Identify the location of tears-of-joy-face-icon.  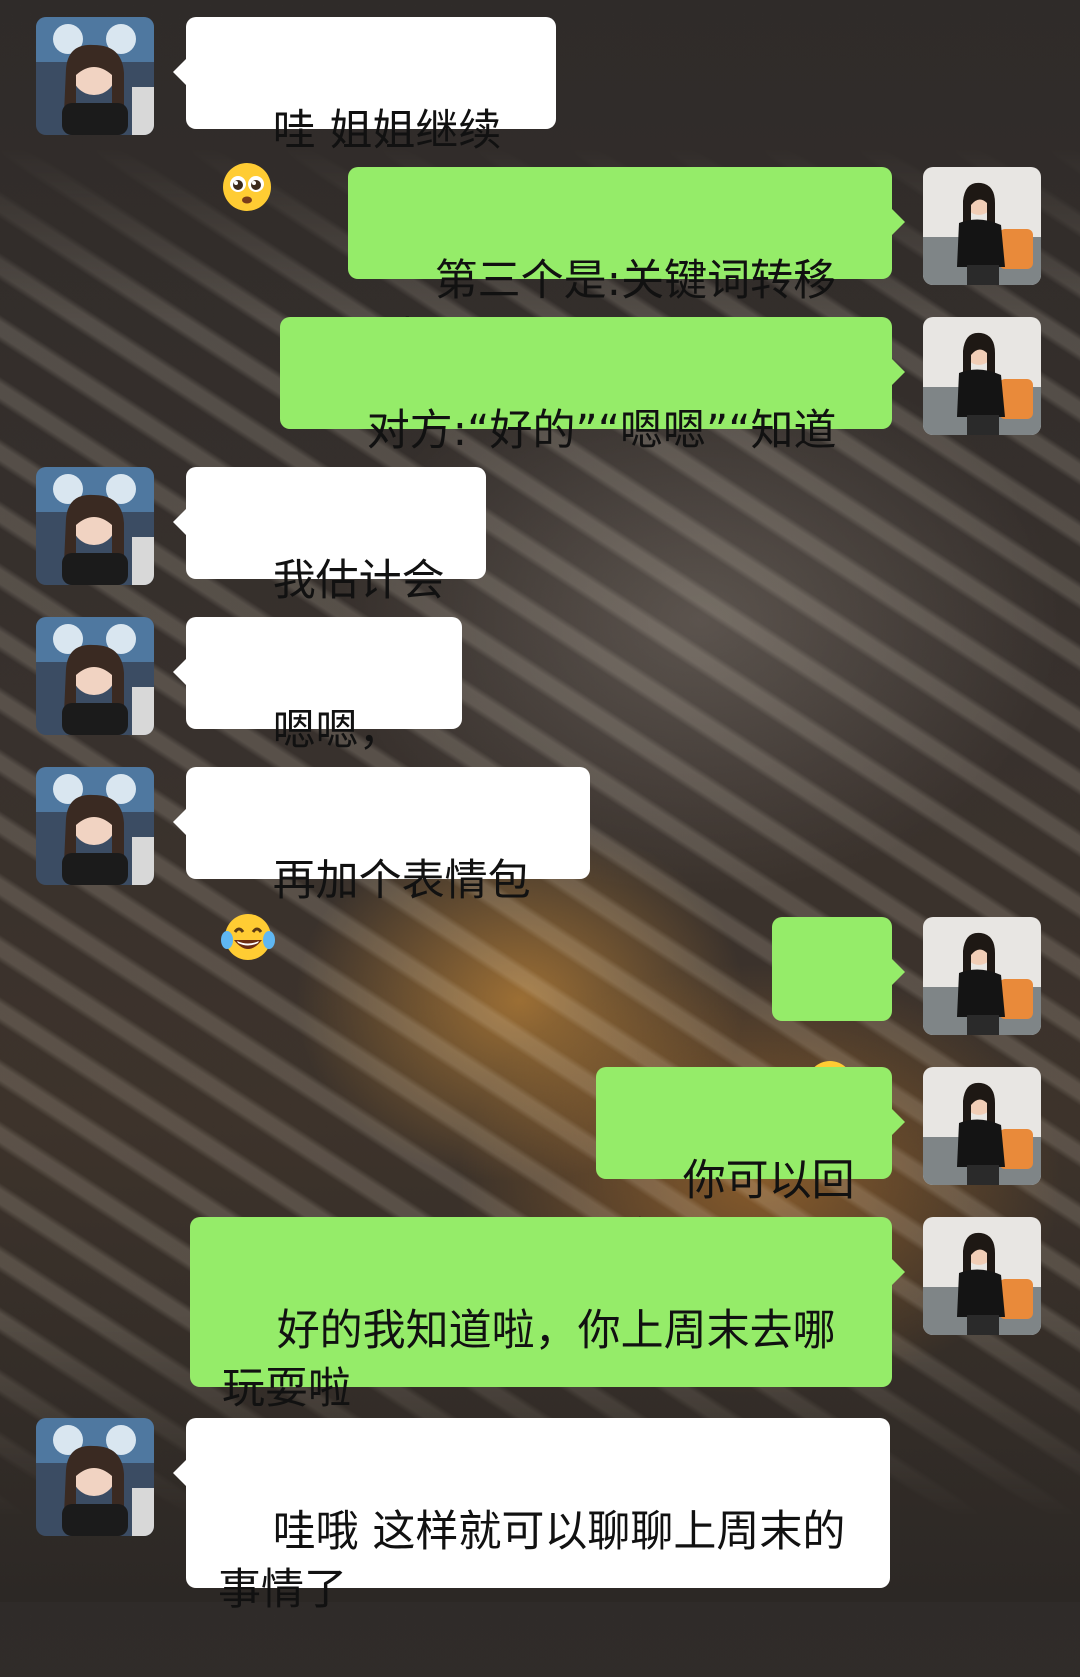
(248, 944).